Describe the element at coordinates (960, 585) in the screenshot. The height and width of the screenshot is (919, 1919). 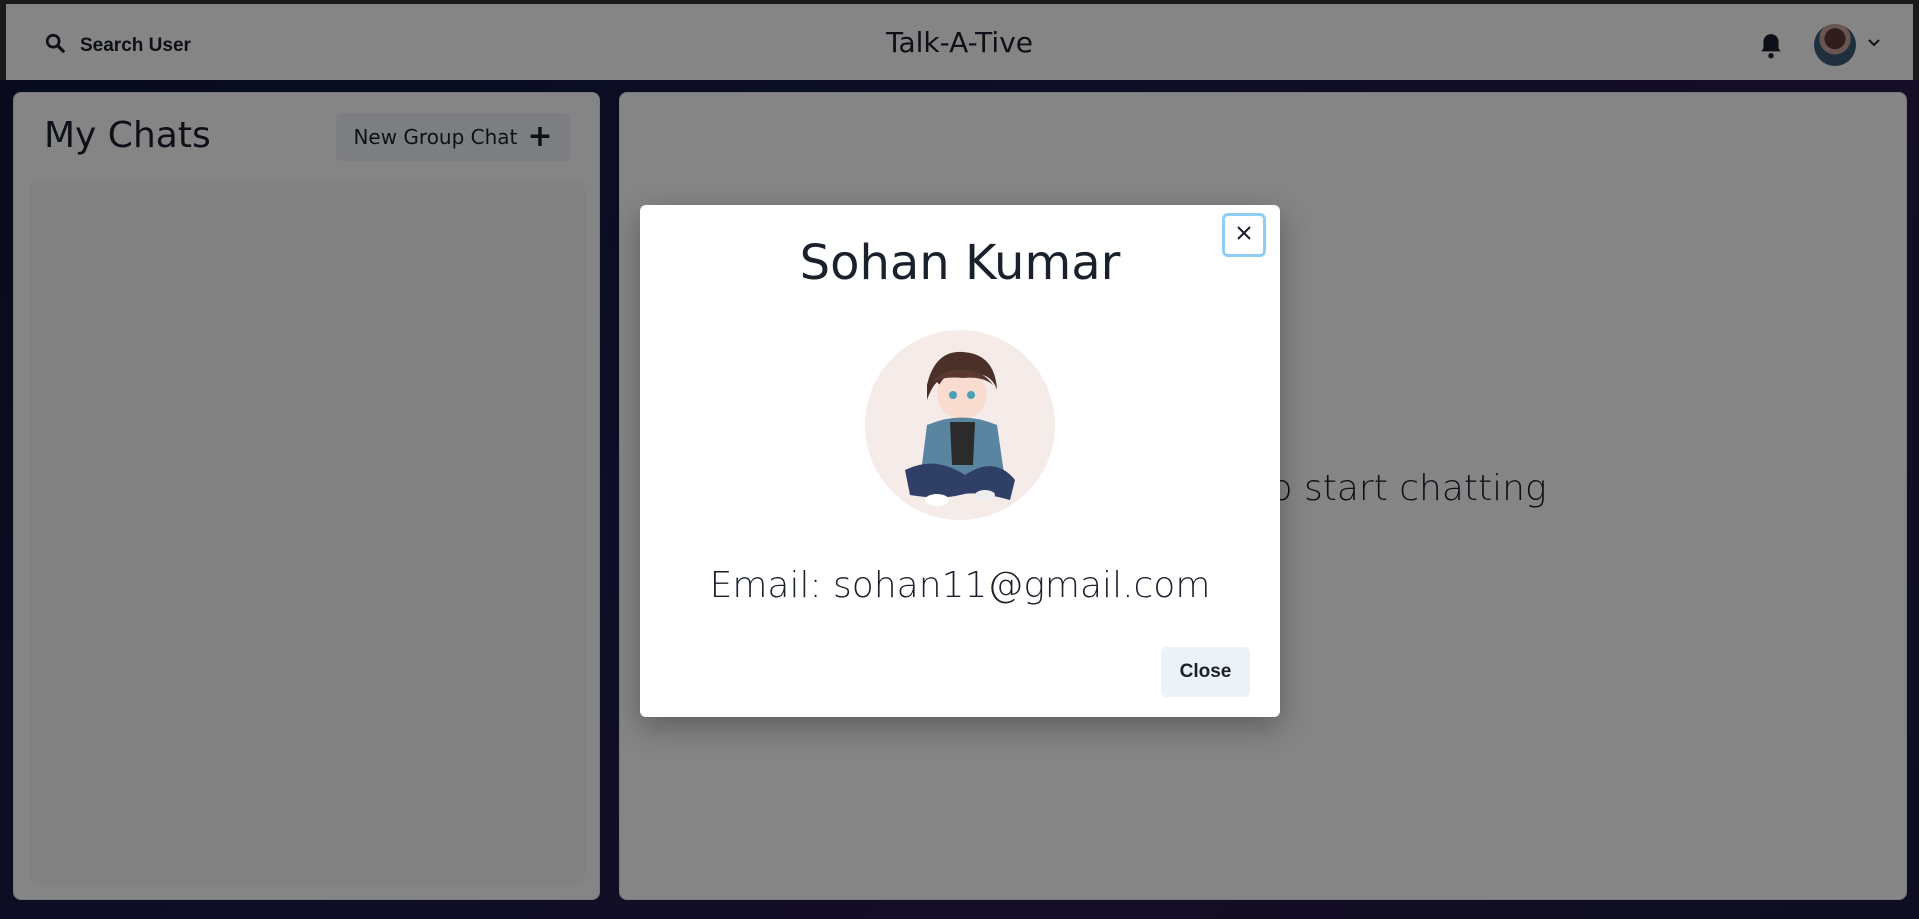
I see `modal-email: Email: sohan11@gmail.com` at that location.